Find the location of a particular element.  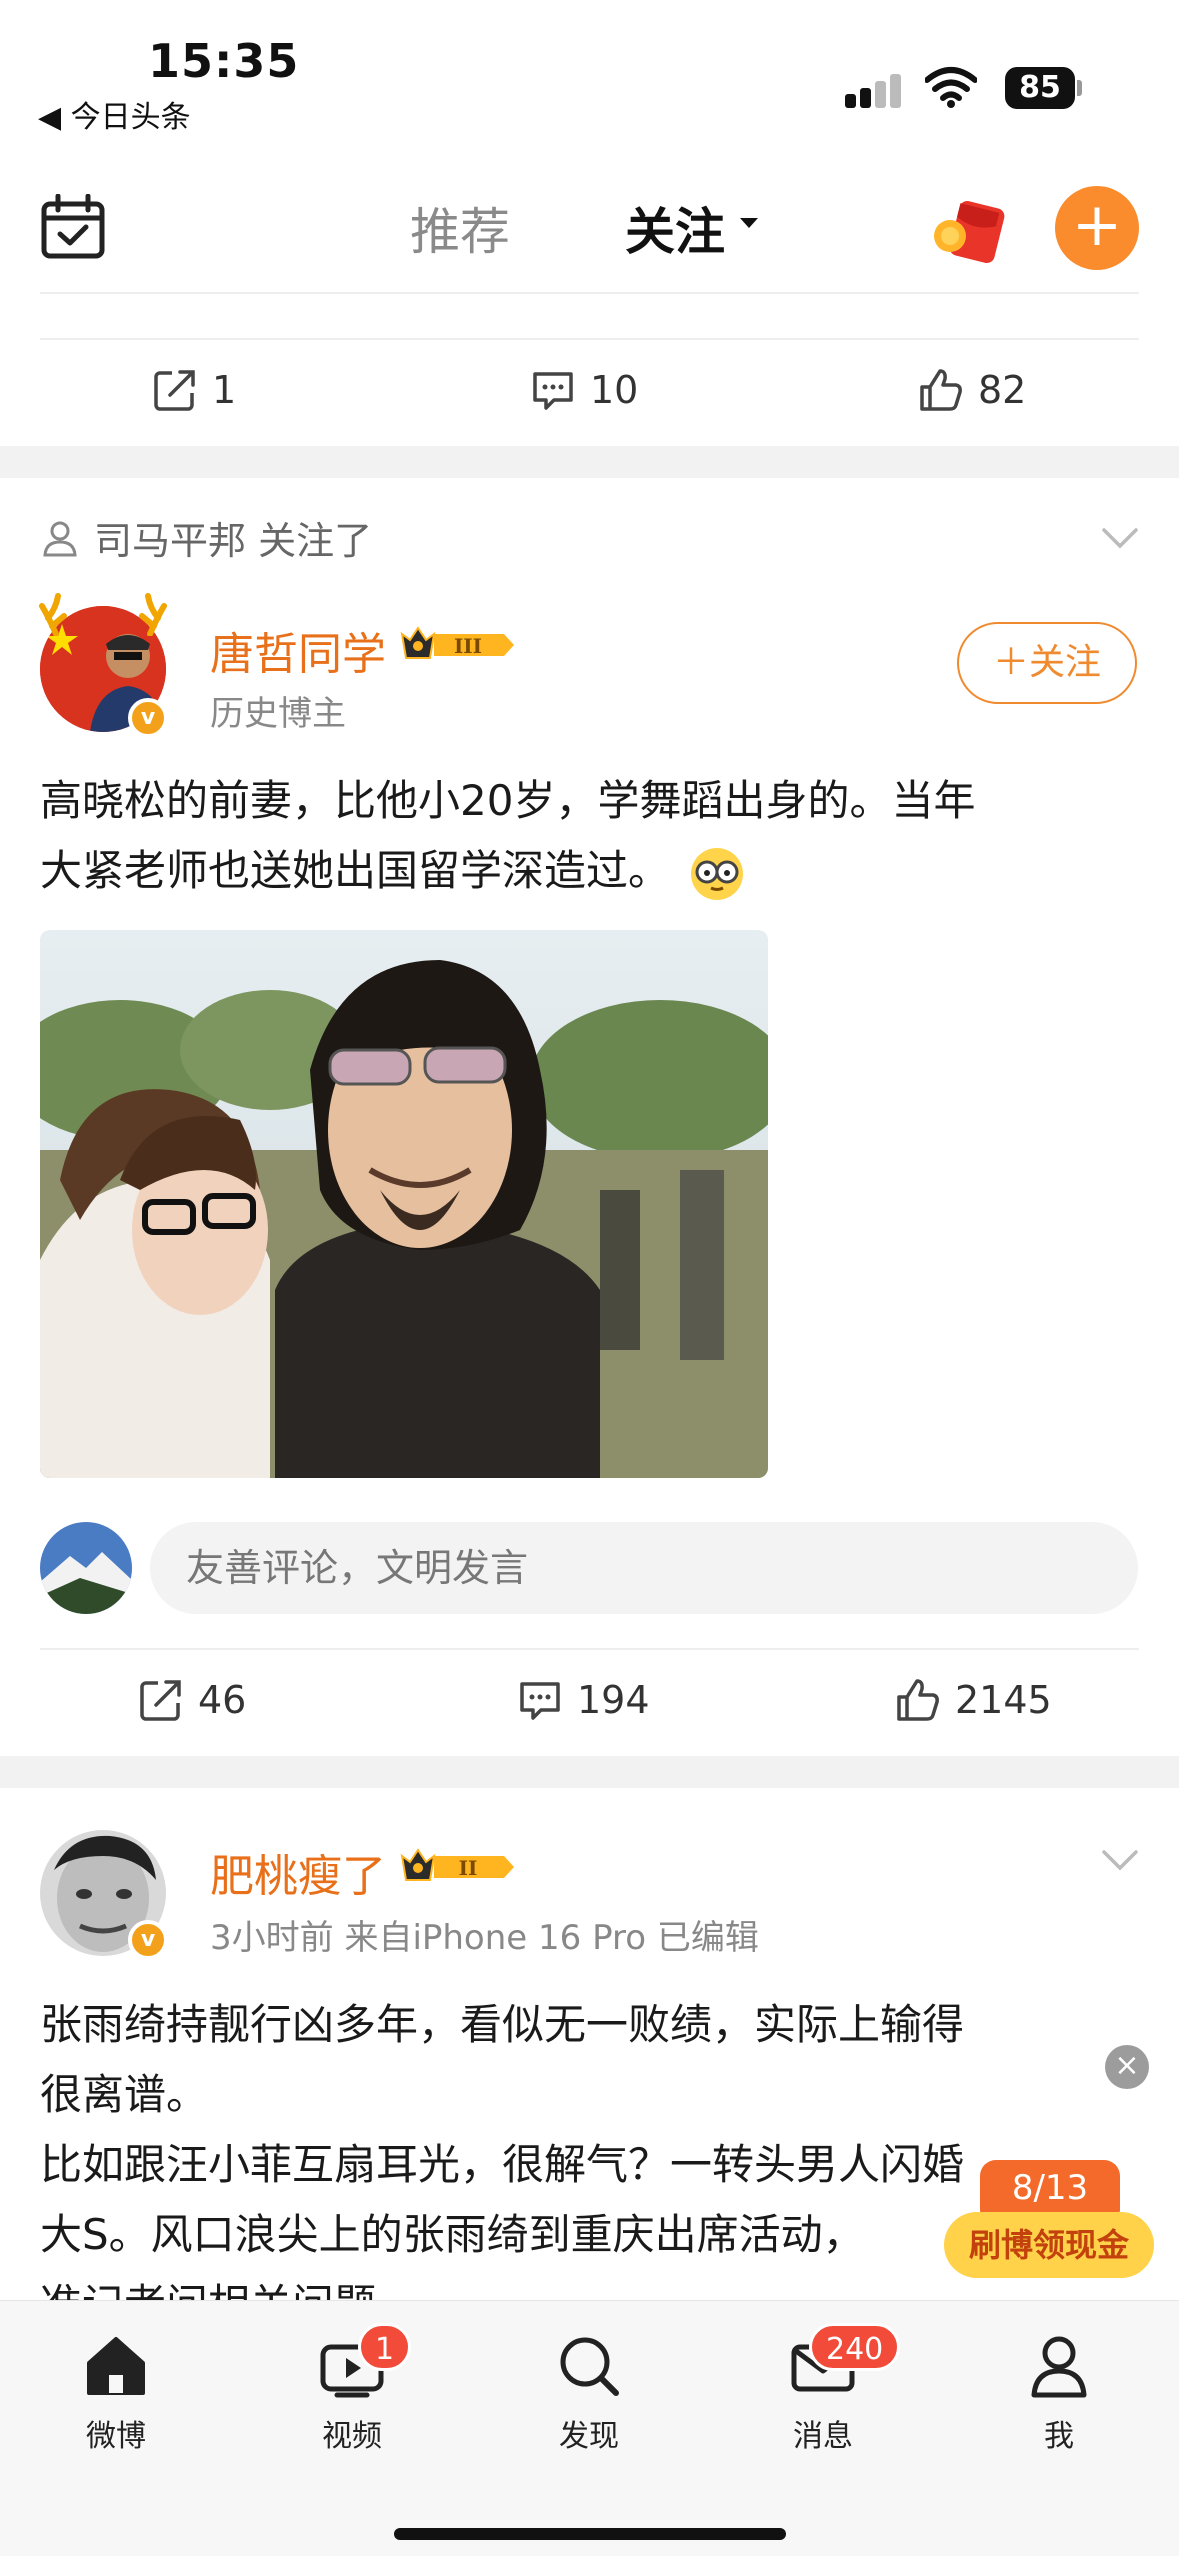

nav-item-video: 视频 1 is located at coordinates (352, 2389).